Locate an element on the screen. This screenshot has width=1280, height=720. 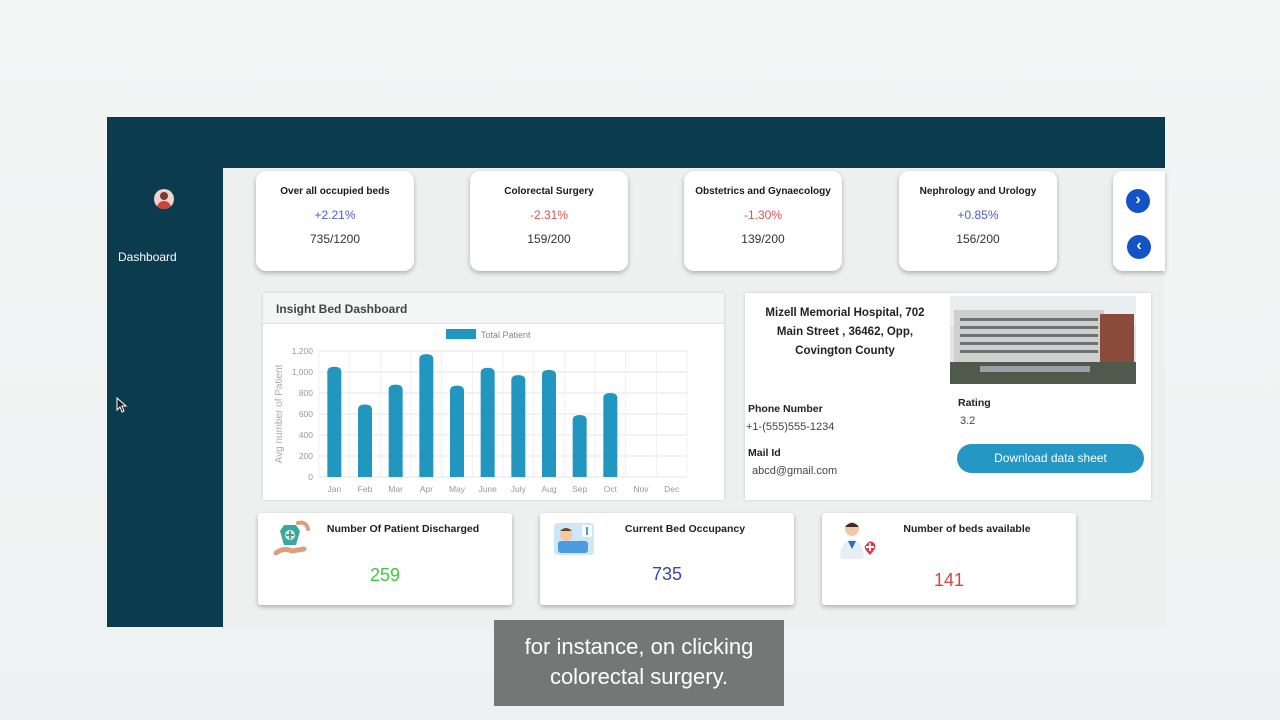
stat-title: Obstetrics and Gynaecology is located at coordinates (763, 191).